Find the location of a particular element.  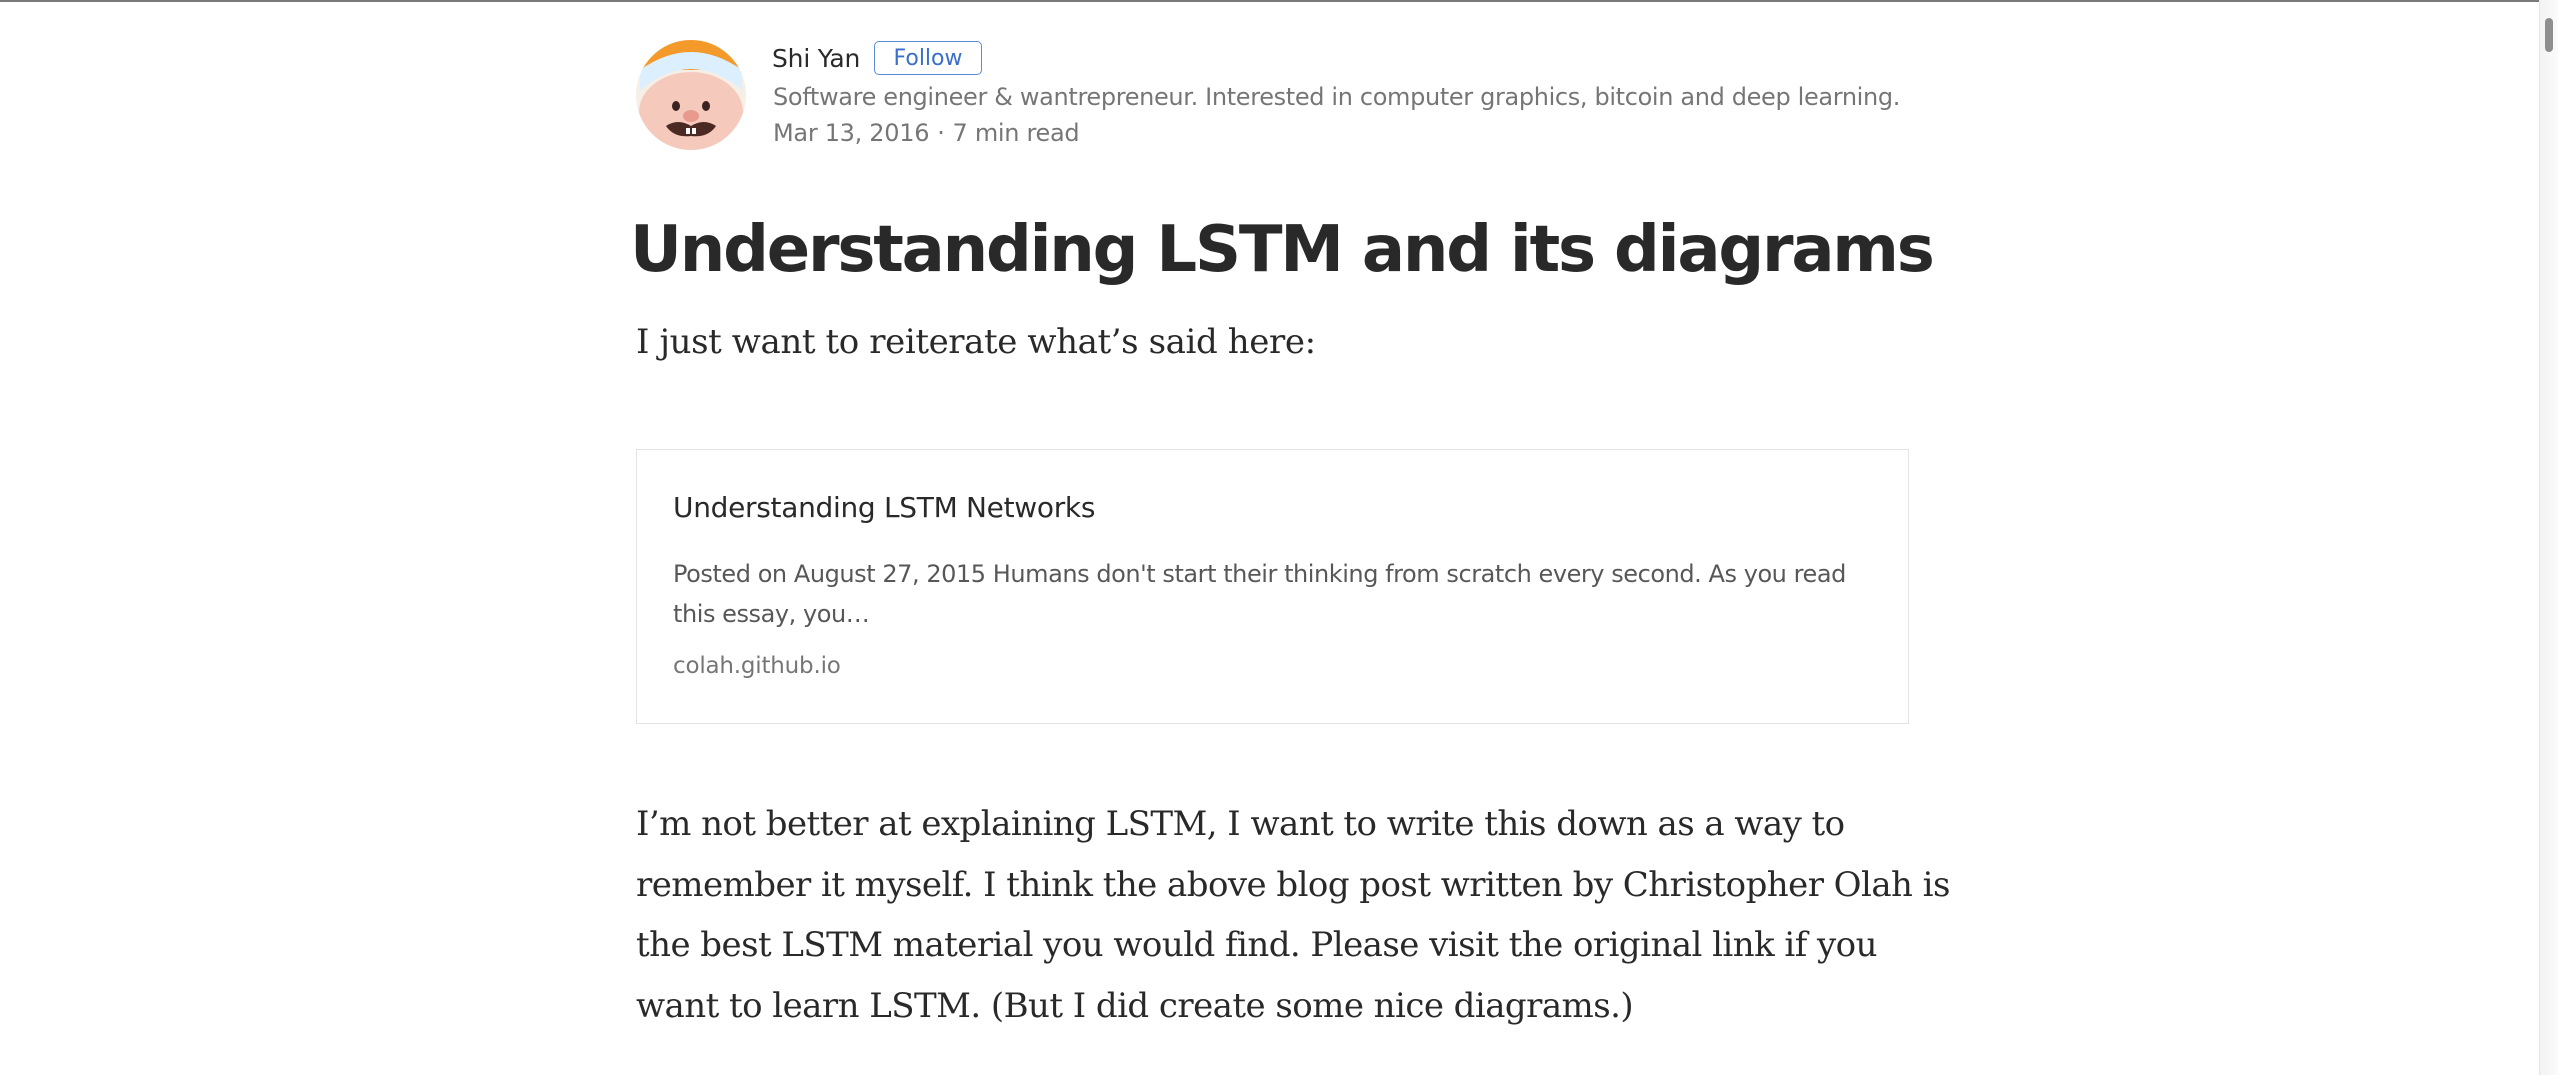

author-name: Shi Yan is located at coordinates (816, 59).